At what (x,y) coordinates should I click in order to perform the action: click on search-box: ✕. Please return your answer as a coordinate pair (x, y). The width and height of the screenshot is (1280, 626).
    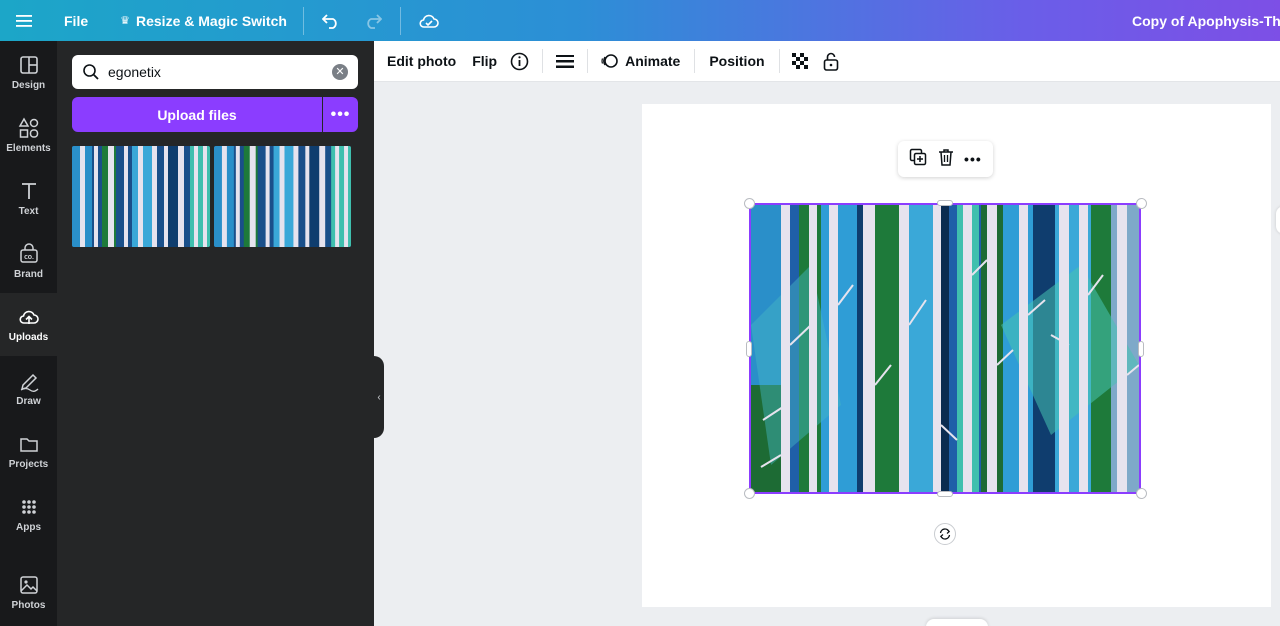
    Looking at the image, I should click on (215, 72).